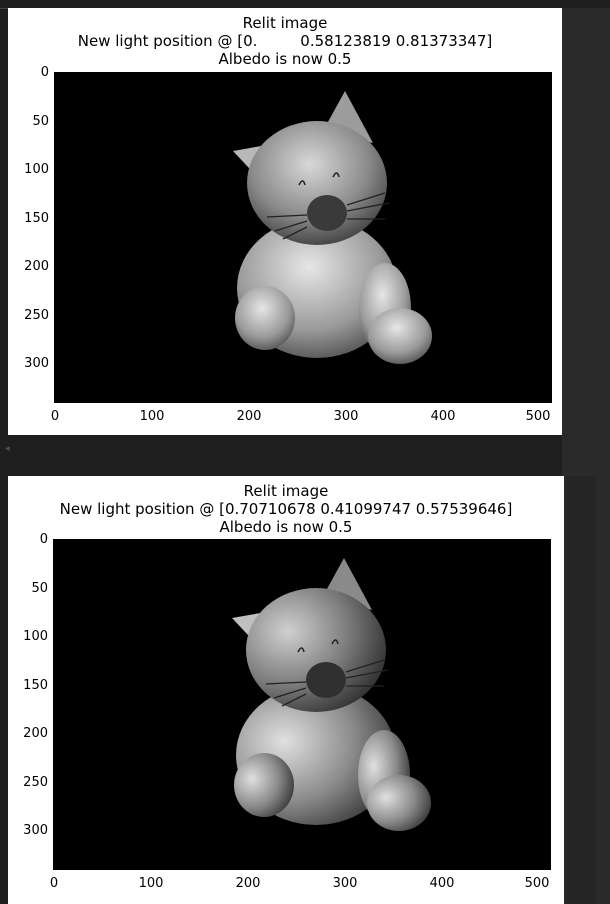 The width and height of the screenshot is (610, 904). Describe the element at coordinates (7, 449) in the screenshot. I see `collapse-output-icon: ◂` at that location.